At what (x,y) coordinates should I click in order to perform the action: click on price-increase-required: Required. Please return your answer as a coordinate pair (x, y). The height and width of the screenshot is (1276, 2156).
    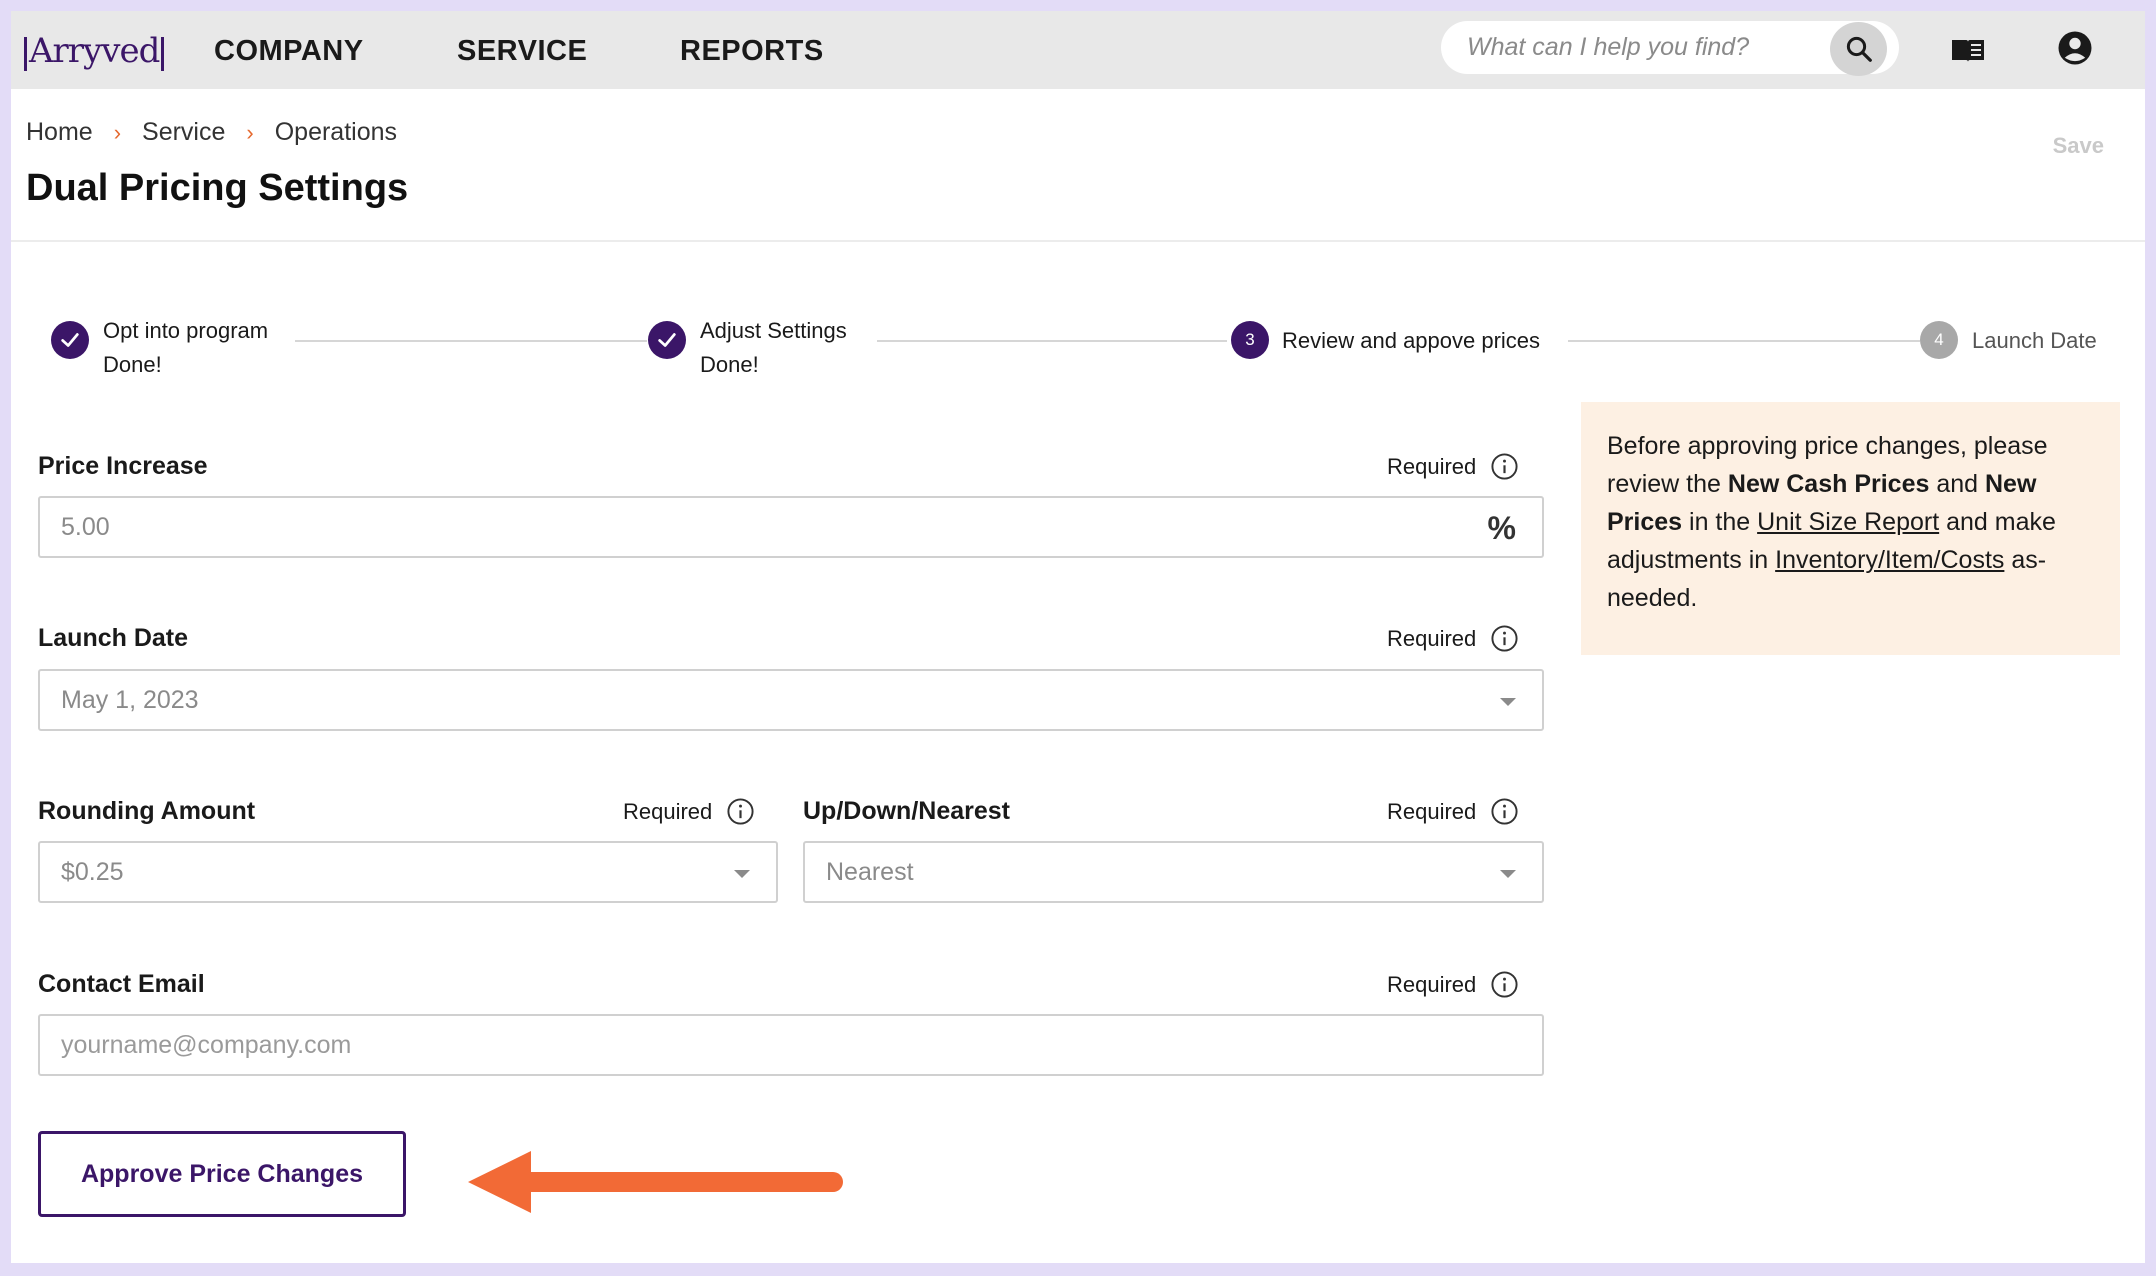
    Looking at the image, I should click on (1453, 466).